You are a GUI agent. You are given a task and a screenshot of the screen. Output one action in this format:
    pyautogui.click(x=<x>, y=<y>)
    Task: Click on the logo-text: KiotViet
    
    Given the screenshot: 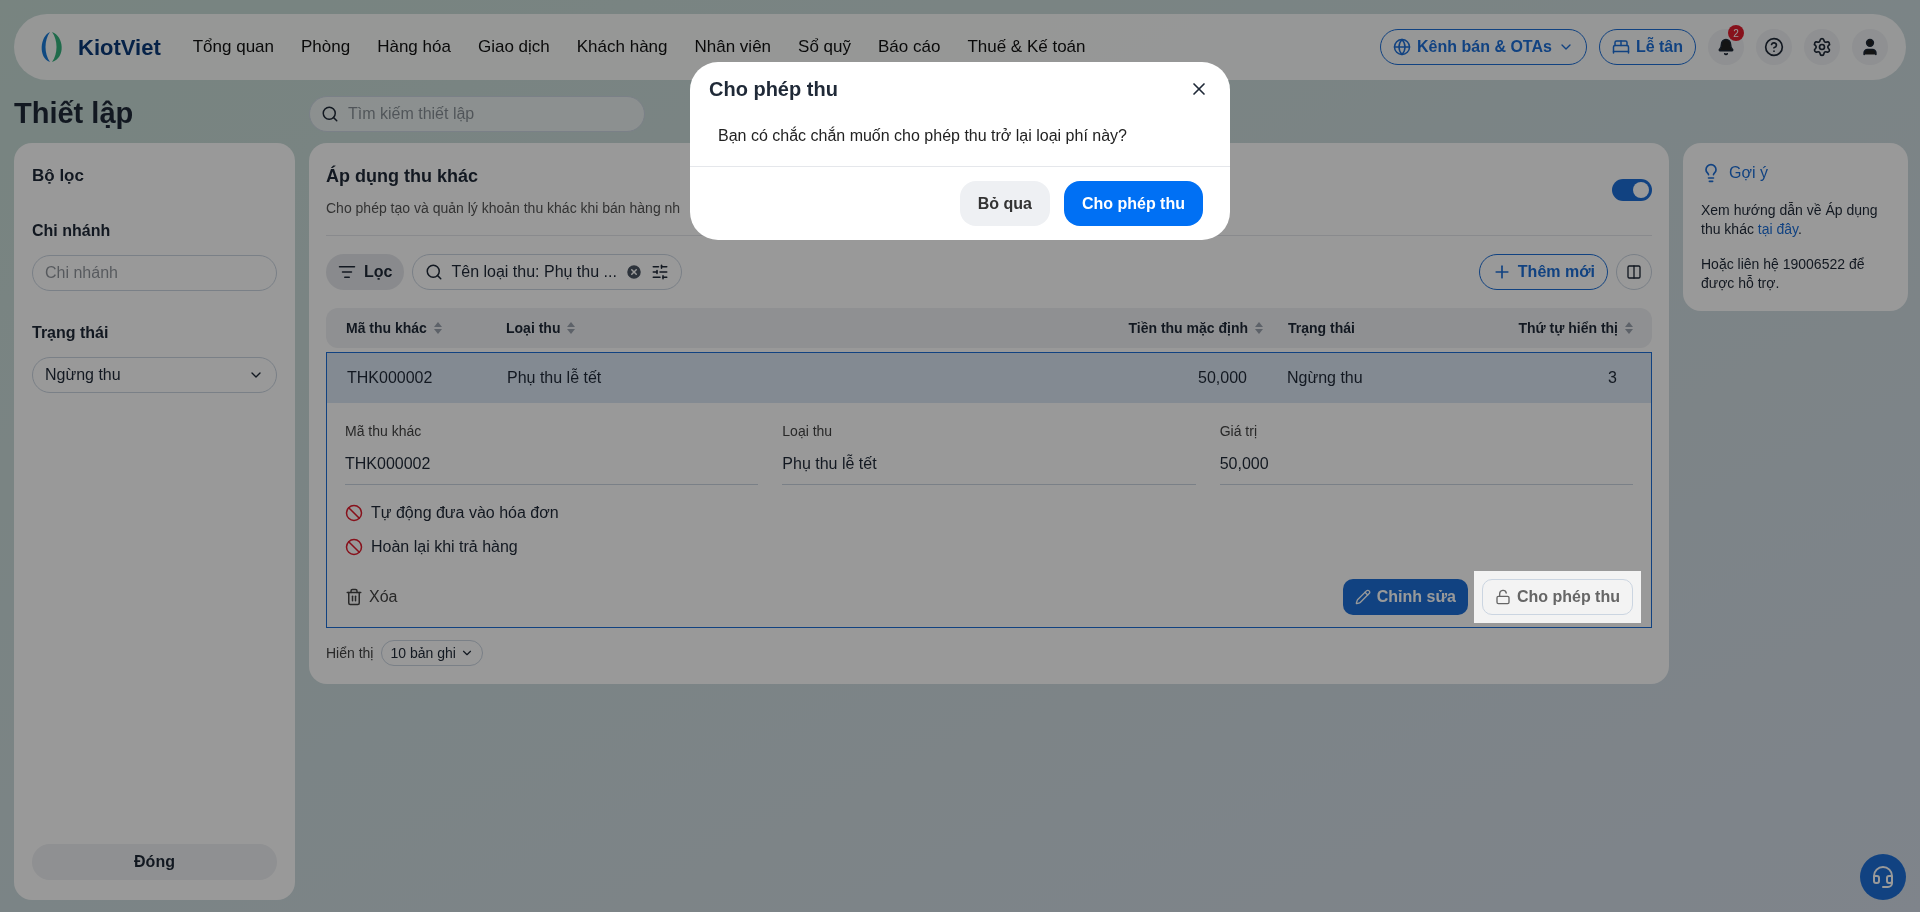 What is the action you would take?
    pyautogui.click(x=119, y=47)
    